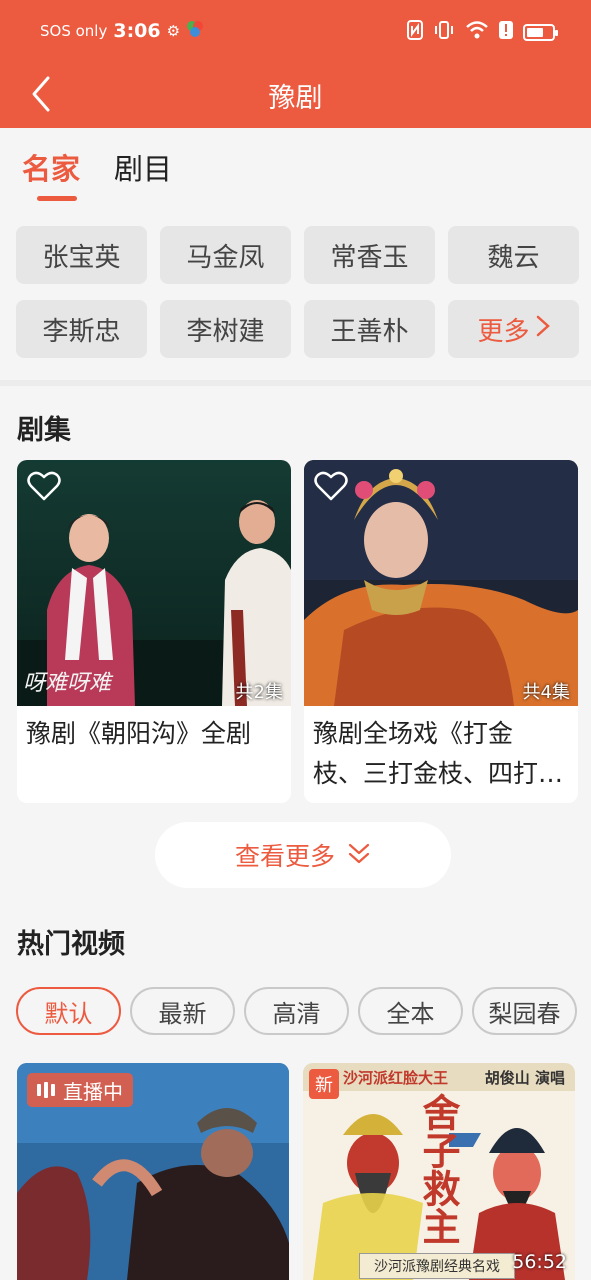  I want to click on app-header: 豫剧, so click(295, 96).